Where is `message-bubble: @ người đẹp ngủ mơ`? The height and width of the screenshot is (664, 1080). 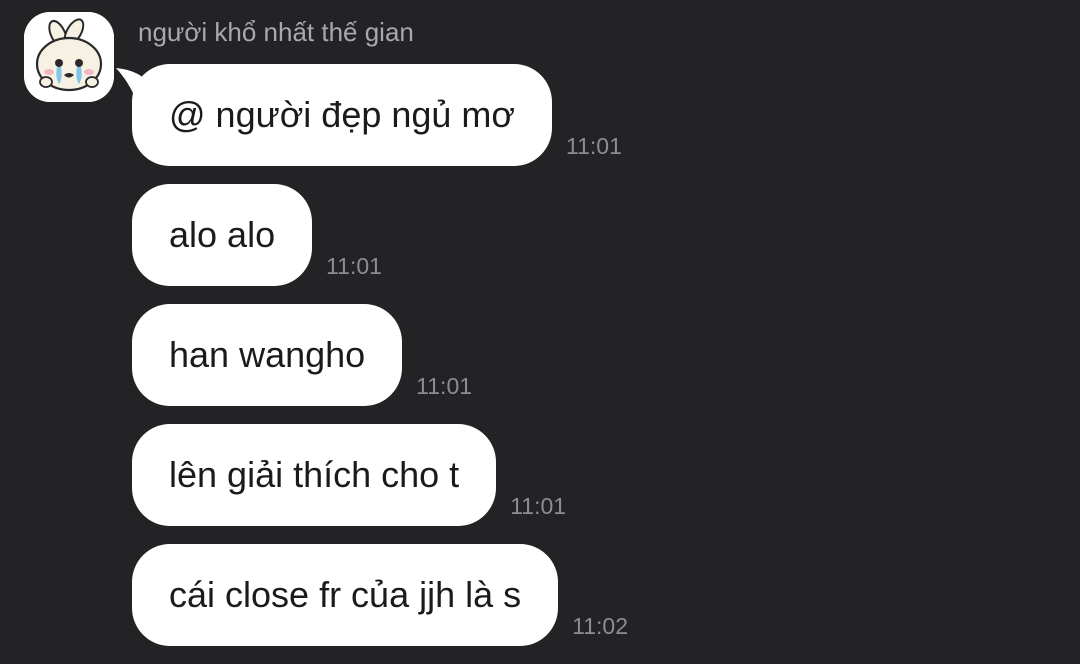 message-bubble: @ người đẹp ngủ mơ is located at coordinates (342, 115).